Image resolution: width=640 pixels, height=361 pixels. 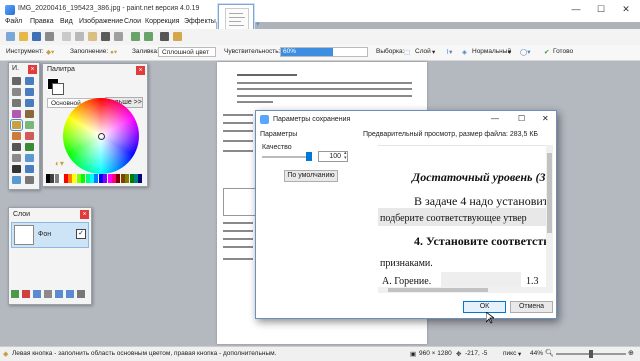 I want to click on zoom-value: 44%, so click(x=536, y=353).